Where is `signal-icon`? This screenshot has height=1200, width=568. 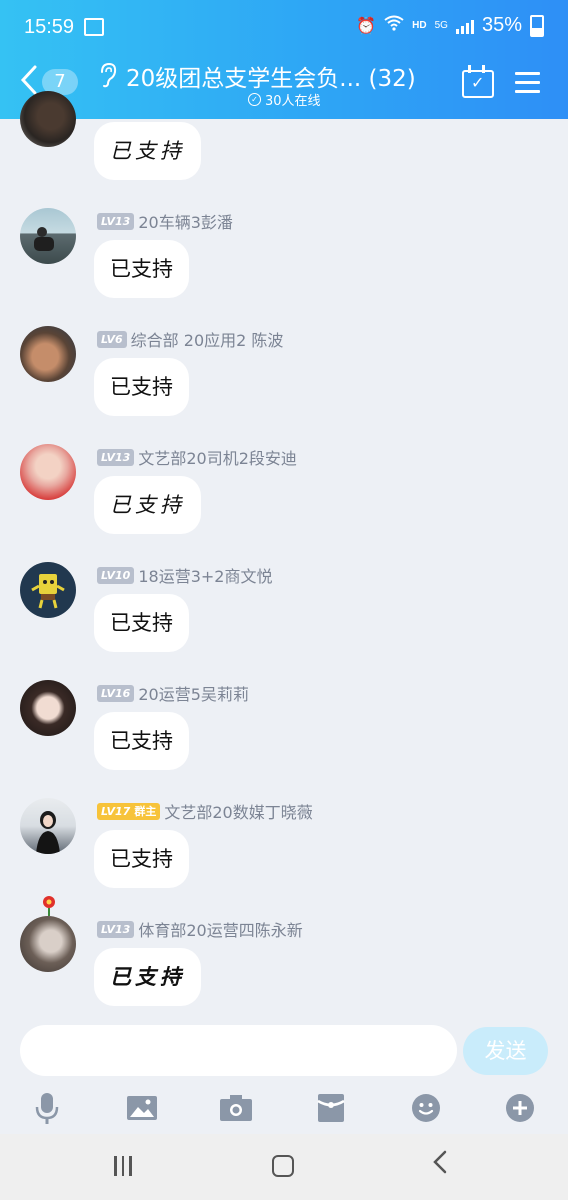 signal-icon is located at coordinates (464, 26).